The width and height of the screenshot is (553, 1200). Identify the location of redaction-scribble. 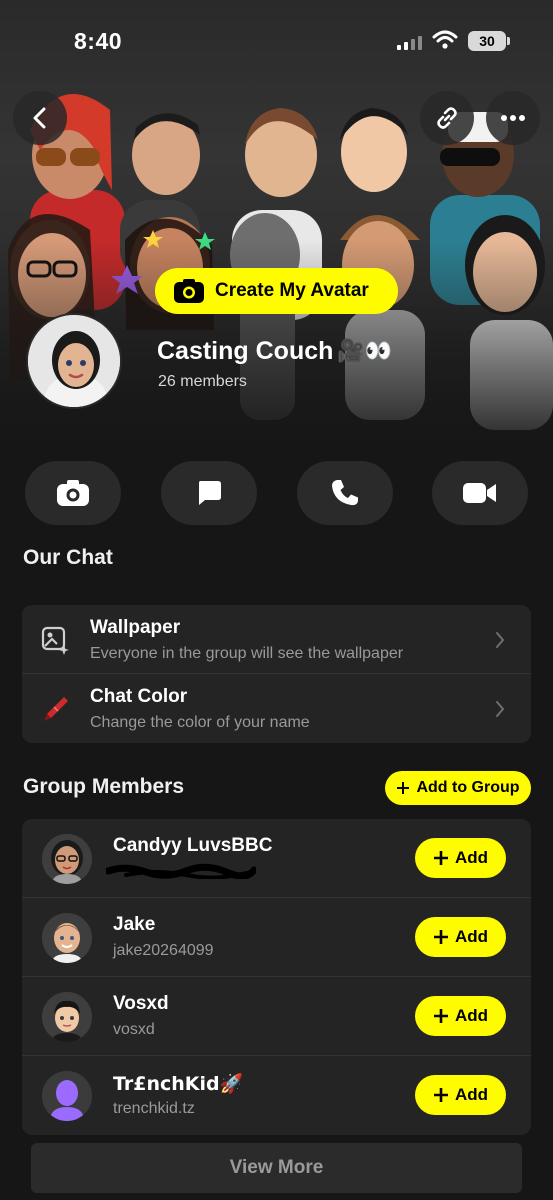
(181, 871).